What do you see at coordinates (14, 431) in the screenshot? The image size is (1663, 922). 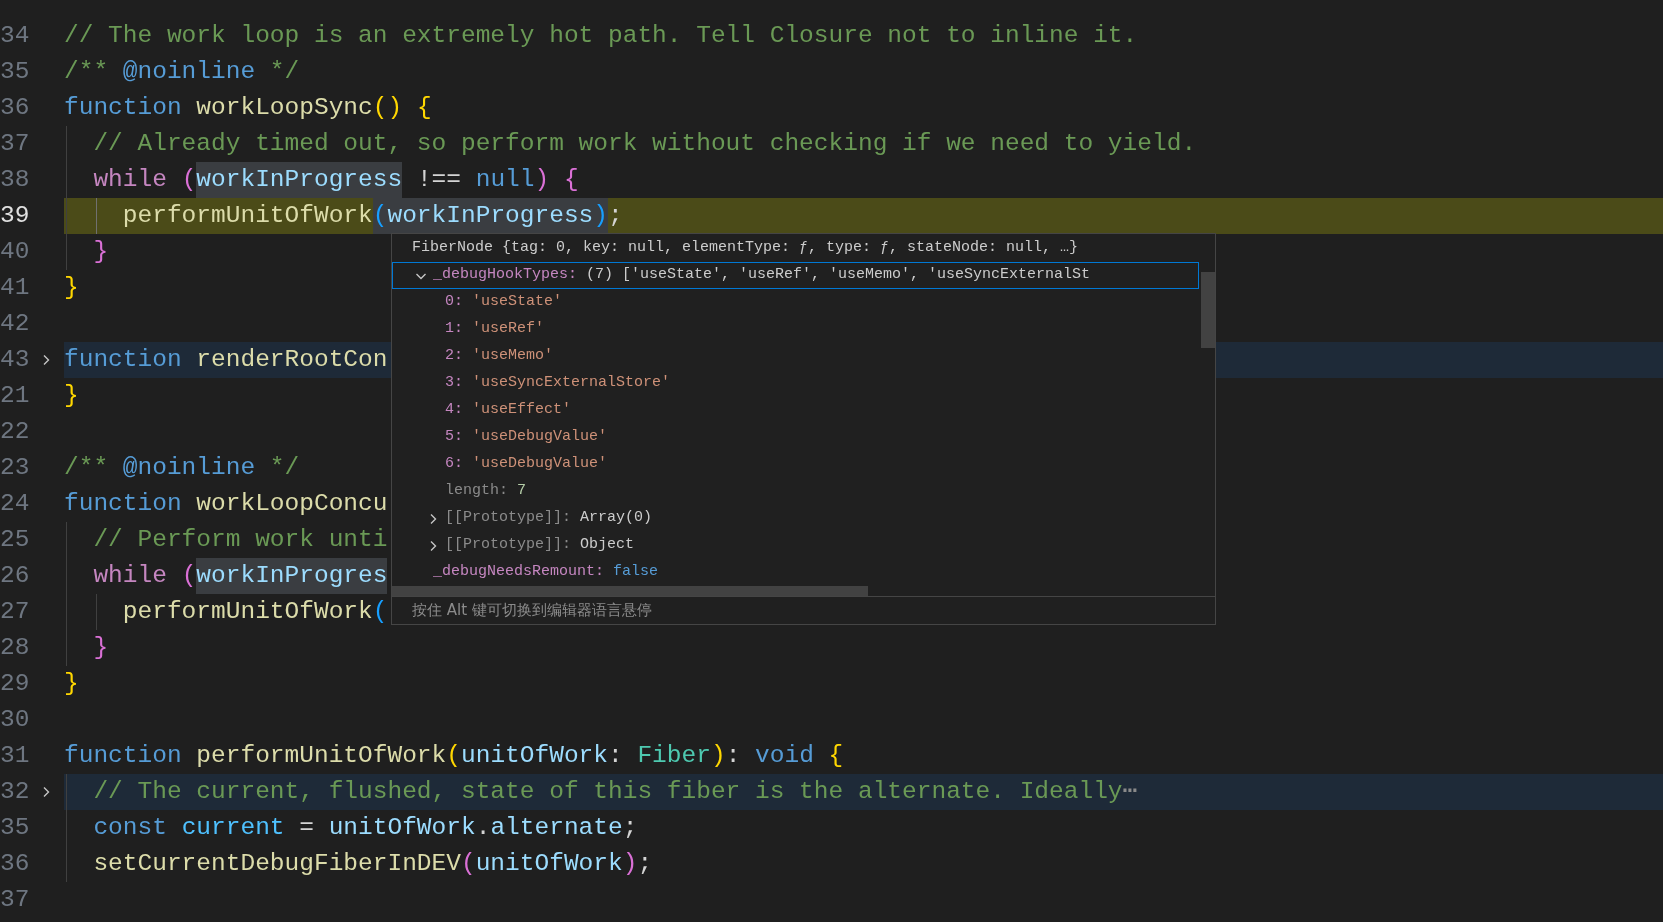 I see `line-number: 22` at bounding box center [14, 431].